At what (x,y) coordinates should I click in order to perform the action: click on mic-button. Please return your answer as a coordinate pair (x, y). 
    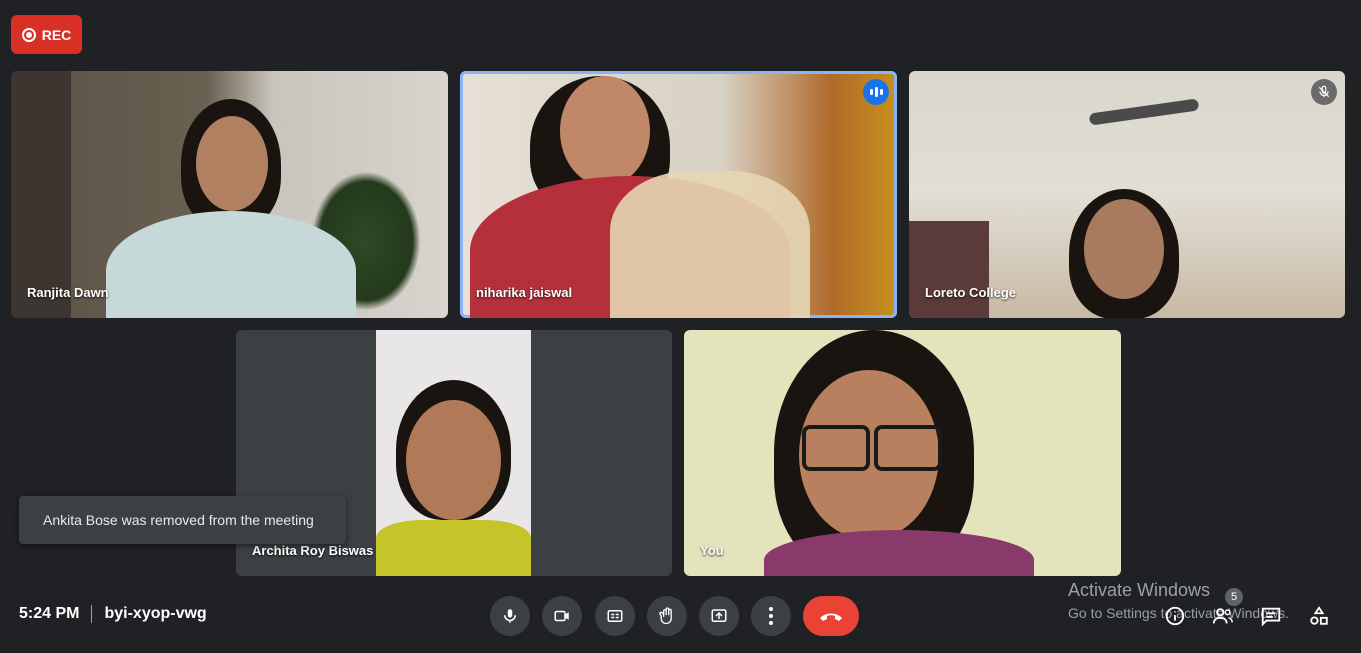
    Looking at the image, I should click on (510, 616).